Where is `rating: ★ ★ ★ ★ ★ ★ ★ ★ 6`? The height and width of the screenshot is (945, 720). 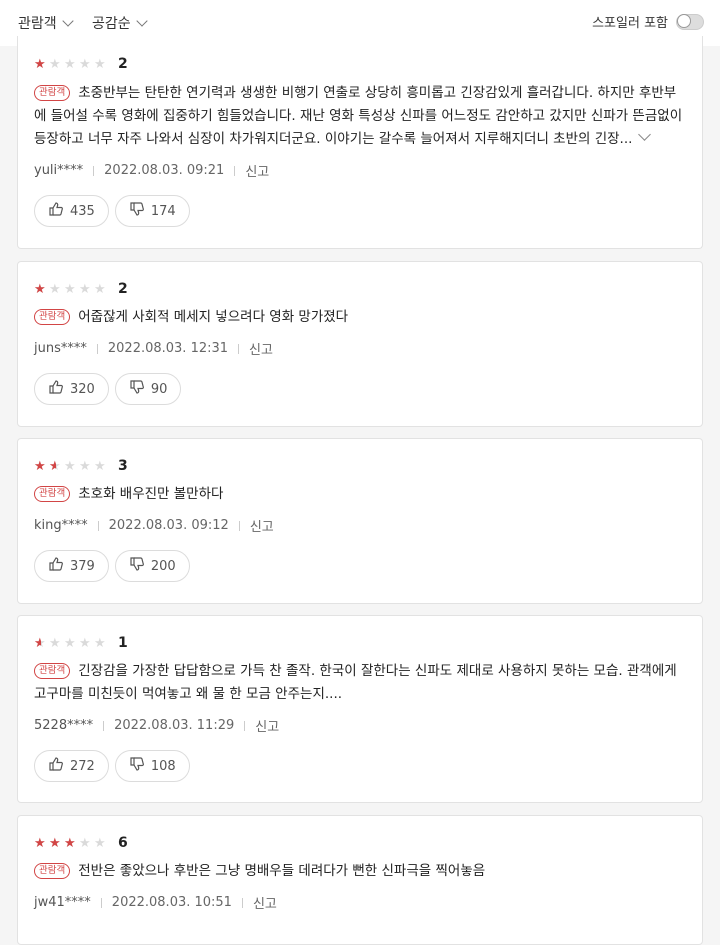 rating: ★ ★ ★ ★ ★ ★ ★ ★ 6 is located at coordinates (81, 843).